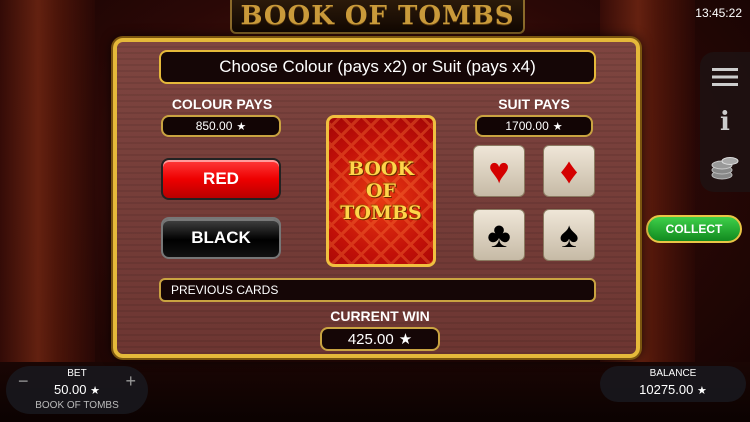 The width and height of the screenshot is (750, 422). I want to click on balance-panel: BALANCE 10275.00 ★, so click(673, 384).